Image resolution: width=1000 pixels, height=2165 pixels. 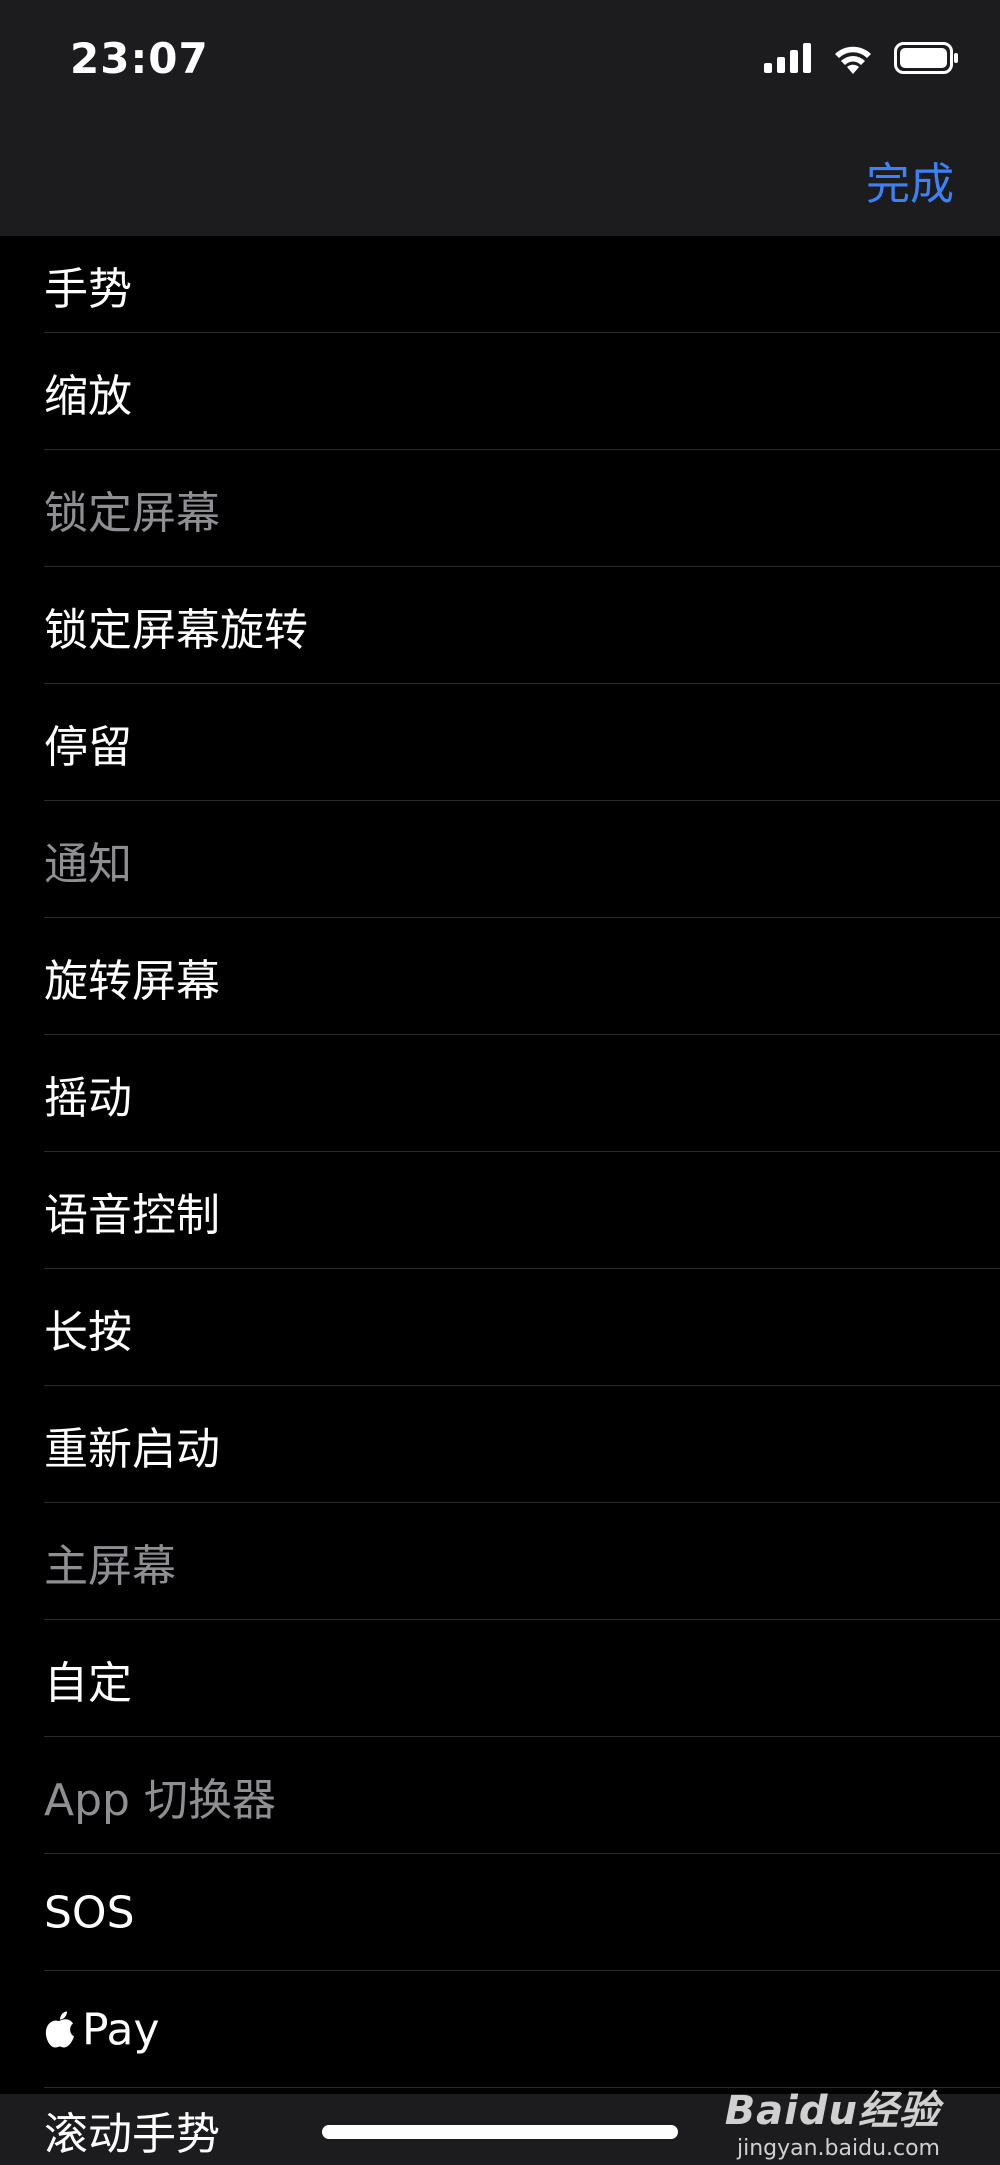 I want to click on navigation-bar: 23:07 完成, so click(x=500, y=118).